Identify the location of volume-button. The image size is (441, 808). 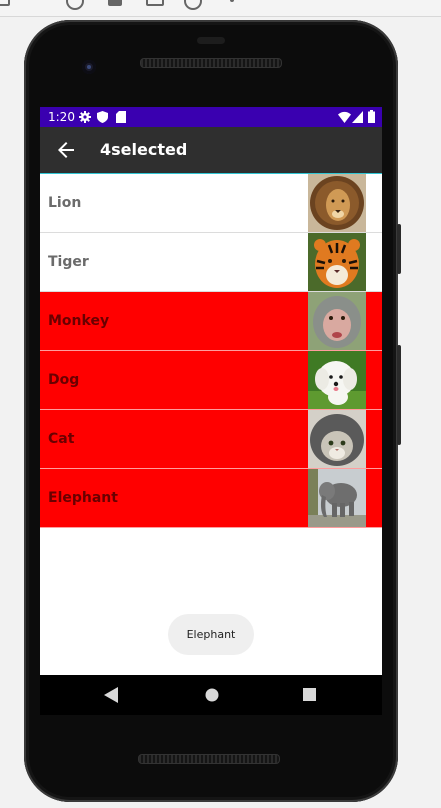
(399, 395).